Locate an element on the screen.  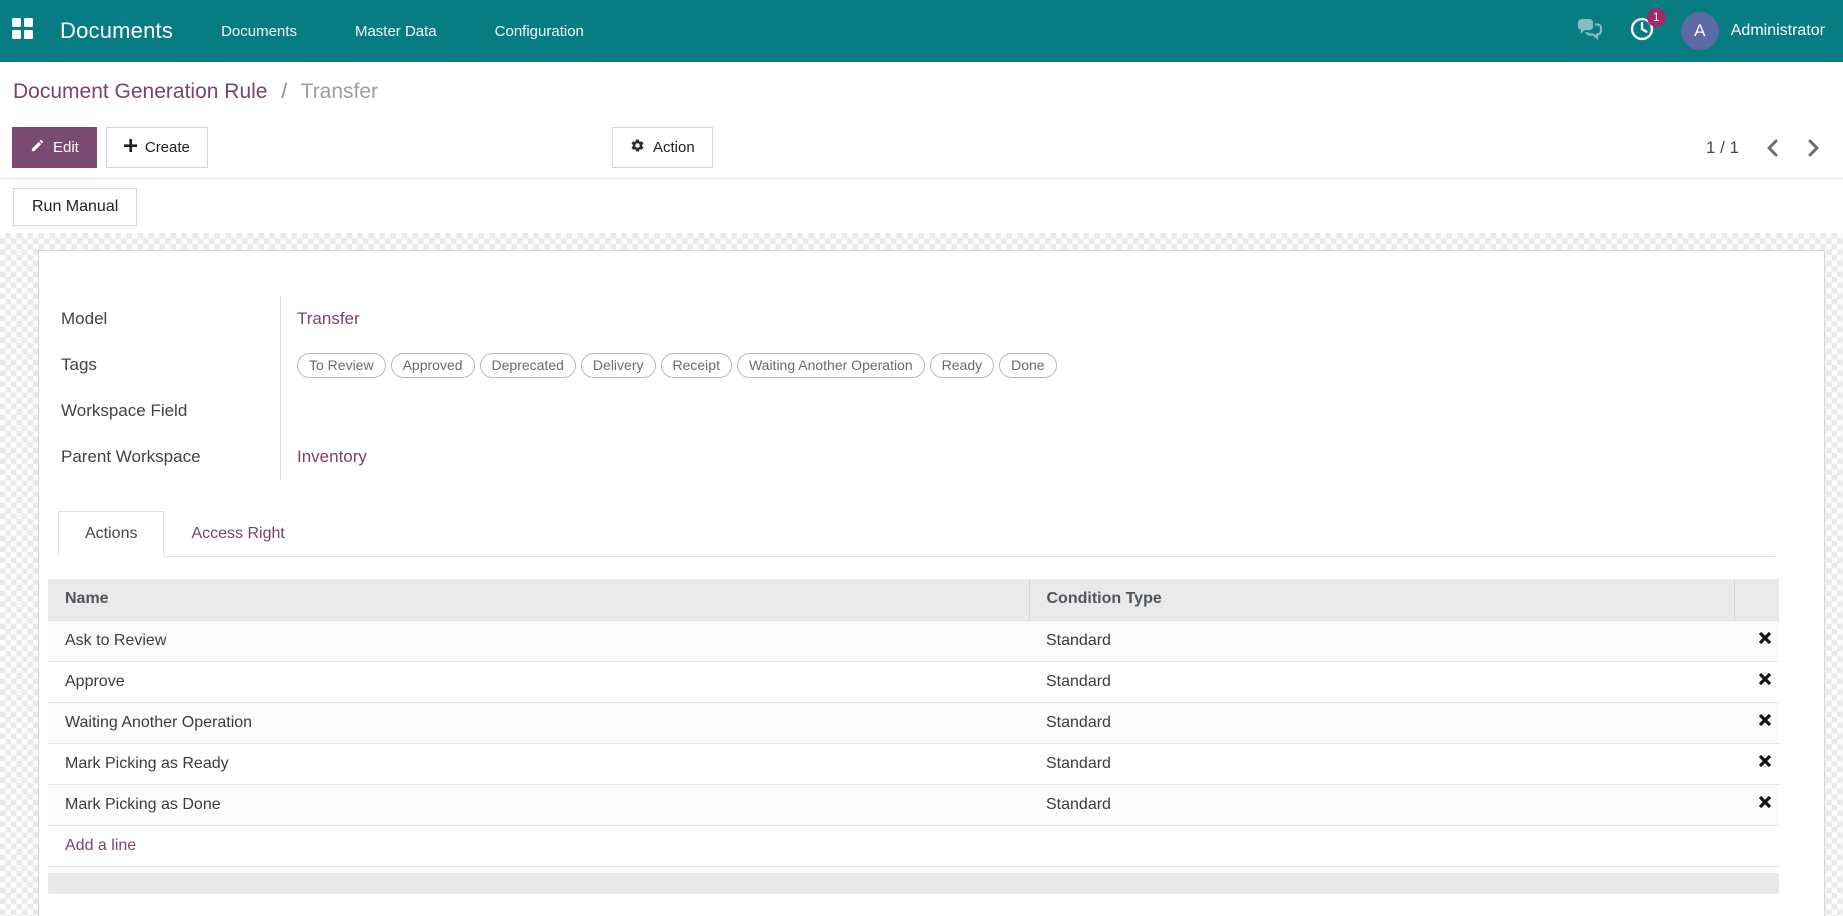
table-row: Mark Picking as Ready Standard is located at coordinates (913, 763).